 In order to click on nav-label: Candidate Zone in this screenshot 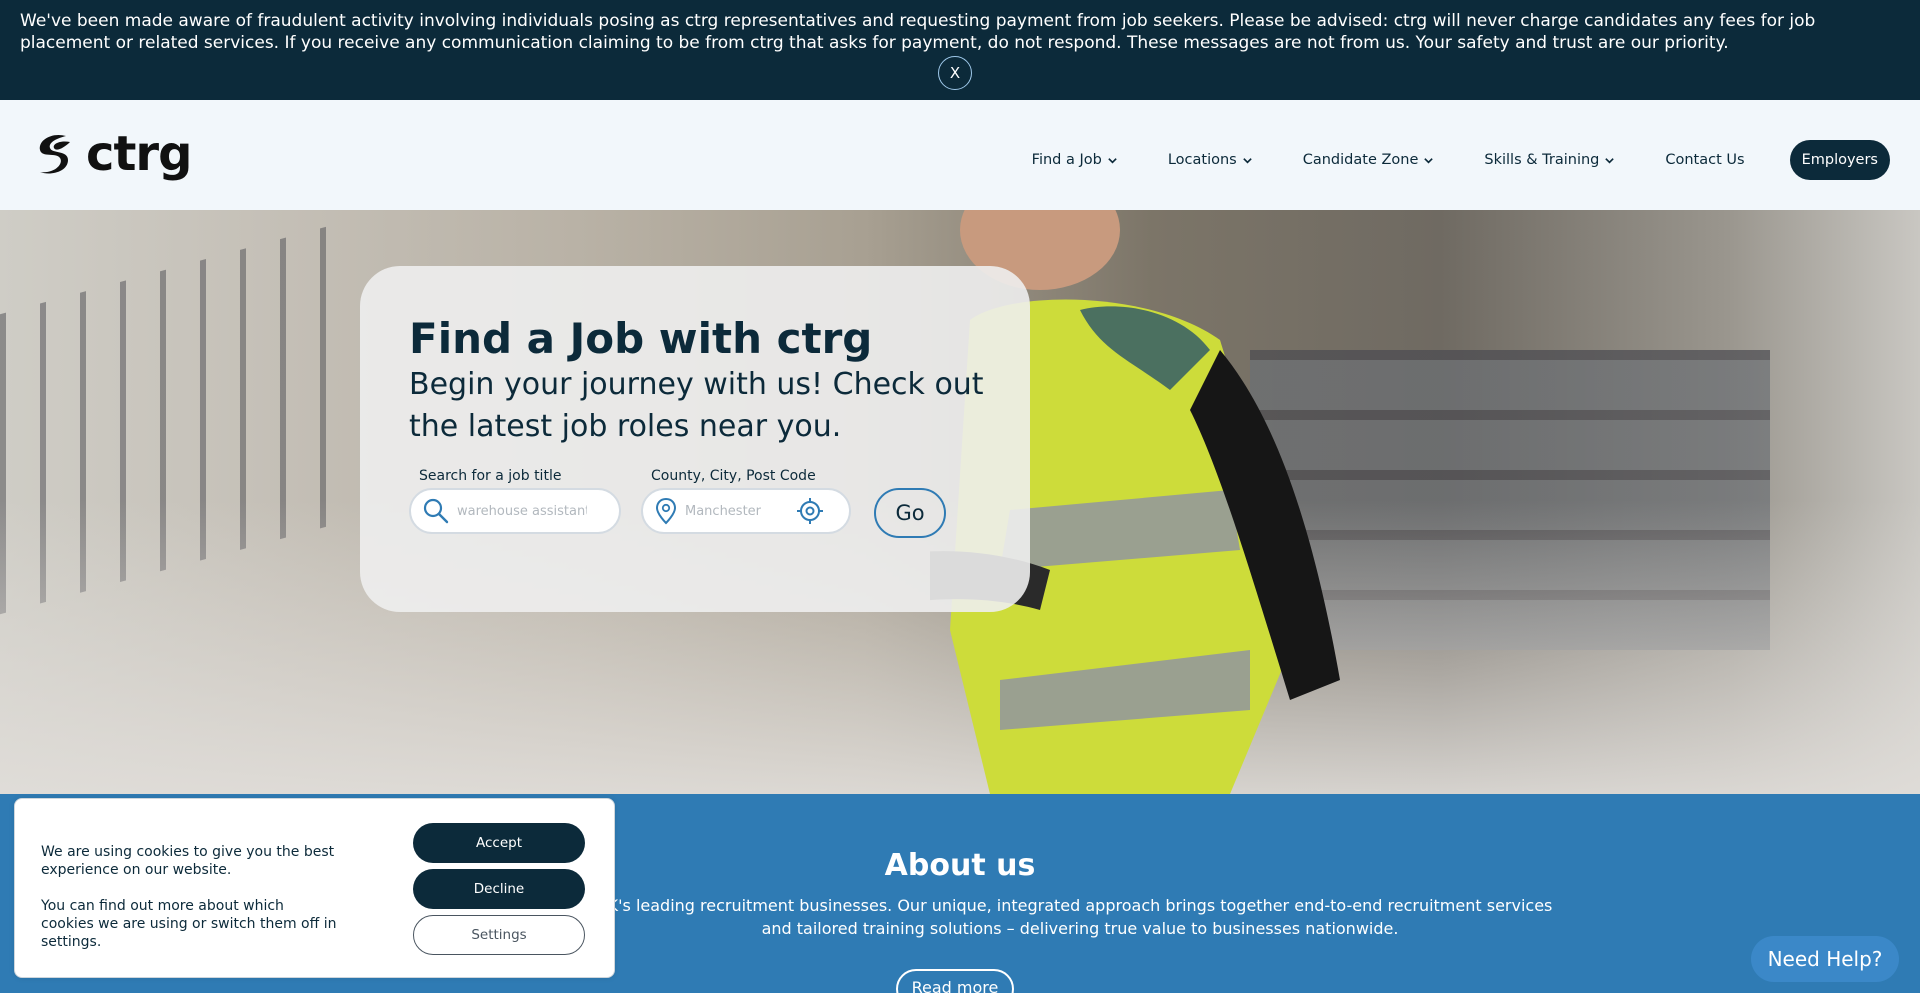, I will do `click(1360, 160)`.